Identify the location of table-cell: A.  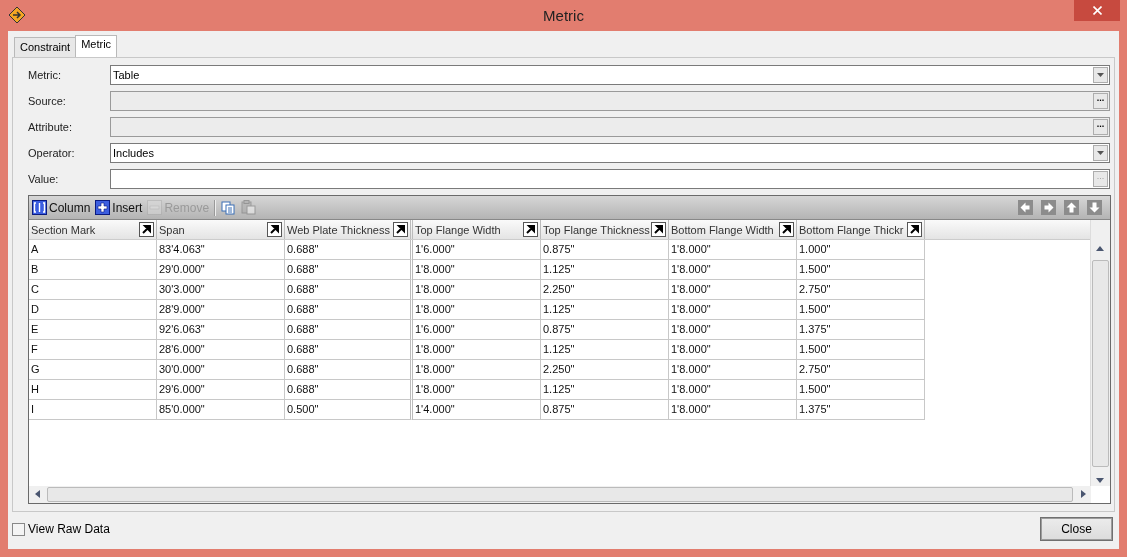
(93, 250).